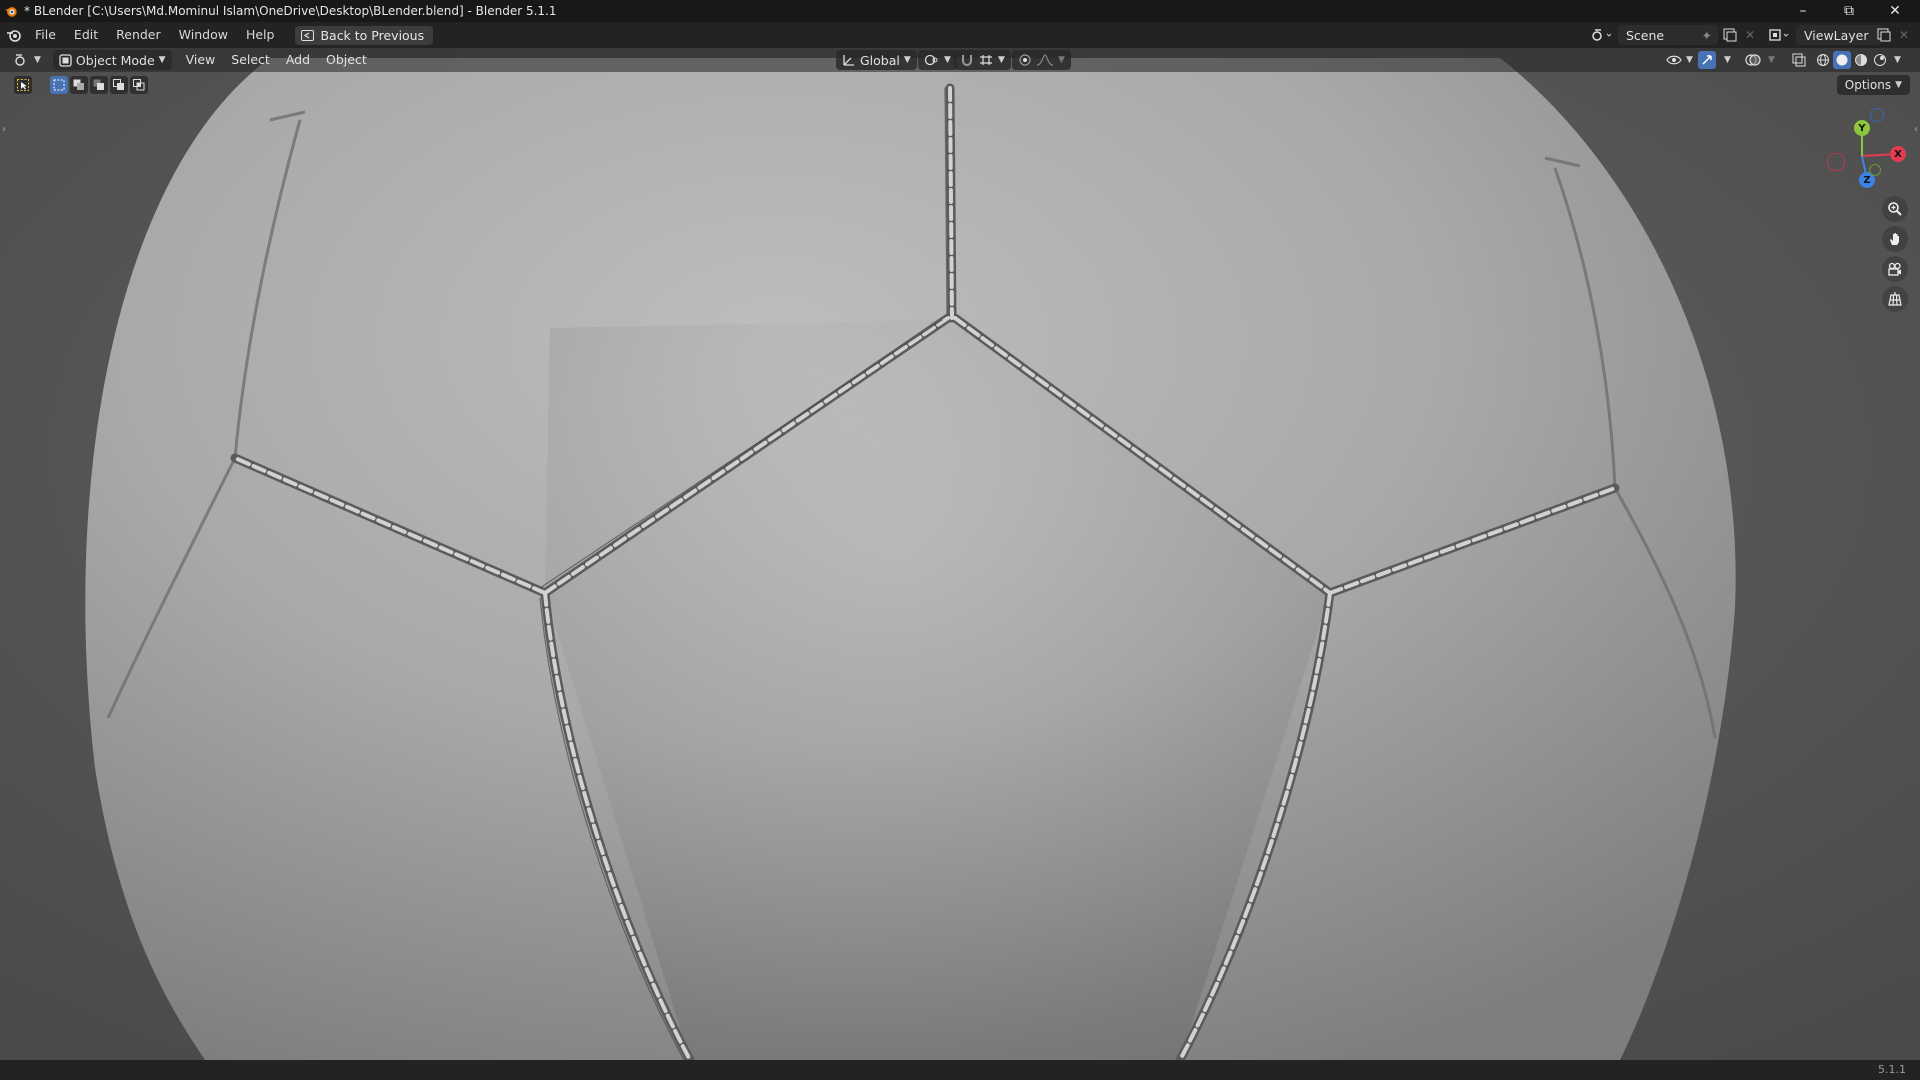 The image size is (1920, 1080). What do you see at coordinates (1730, 35) in the screenshot?
I see `new-scene-icon` at bounding box center [1730, 35].